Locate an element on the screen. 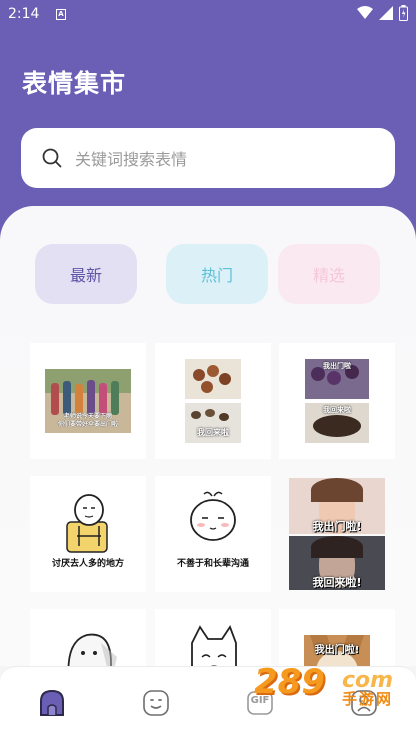 The width and height of the screenshot is (416, 740). sticker-card: 我出门啦 我回来啦 is located at coordinates (337, 401).